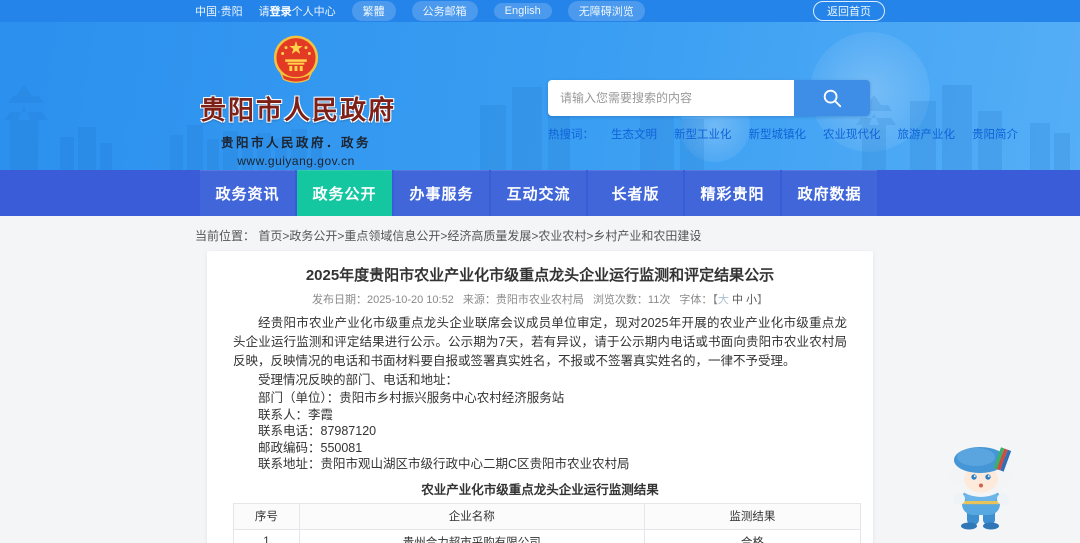 The image size is (1080, 543). I want to click on national-emblem-icon, so click(296, 59).